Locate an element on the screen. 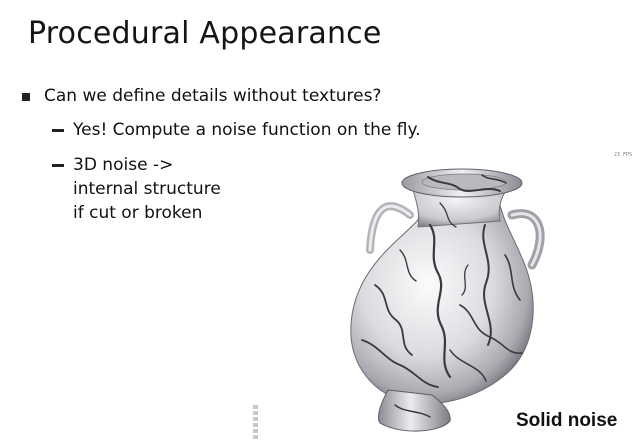 The image size is (634, 446). sub-bullet-line-3: if cut or broken is located at coordinates (138, 213).